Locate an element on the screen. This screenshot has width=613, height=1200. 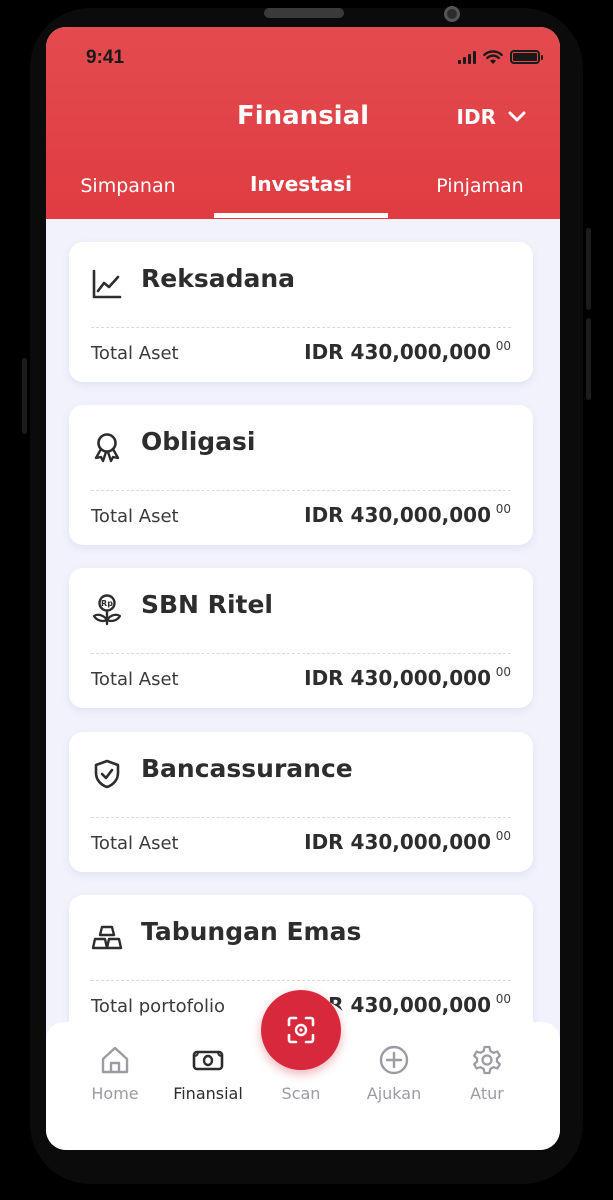
shield-check-icon is located at coordinates (107, 774).